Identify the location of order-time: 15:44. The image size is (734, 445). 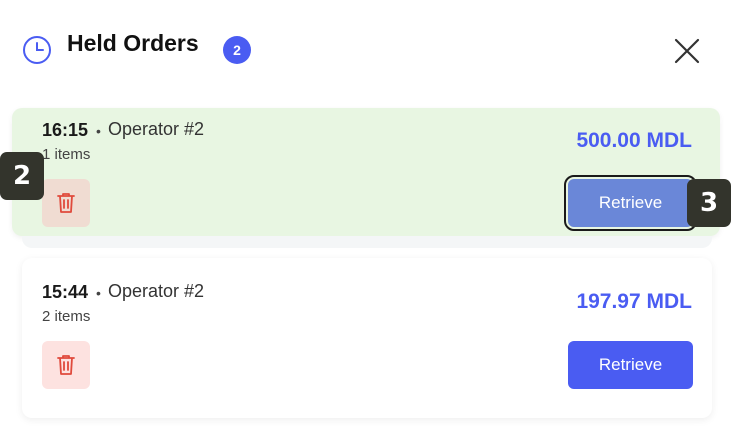
(65, 292).